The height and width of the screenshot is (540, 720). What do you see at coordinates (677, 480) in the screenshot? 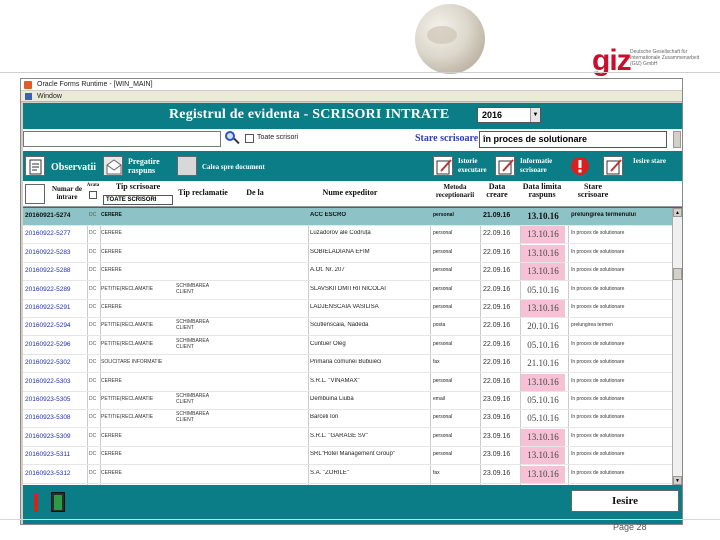
I see `scroll-down-icon: ▼` at bounding box center [677, 480].